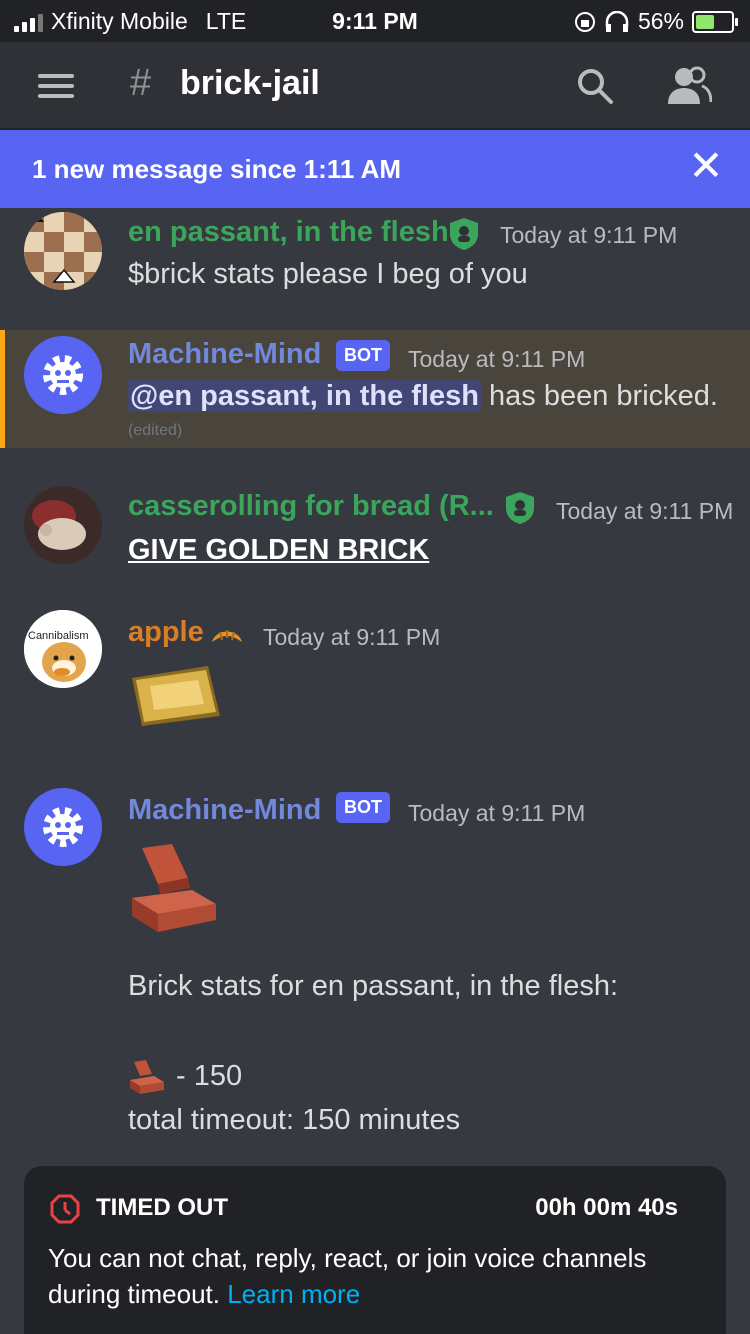  What do you see at coordinates (660, 21) in the screenshot?
I see `battery-percent: 56%` at bounding box center [660, 21].